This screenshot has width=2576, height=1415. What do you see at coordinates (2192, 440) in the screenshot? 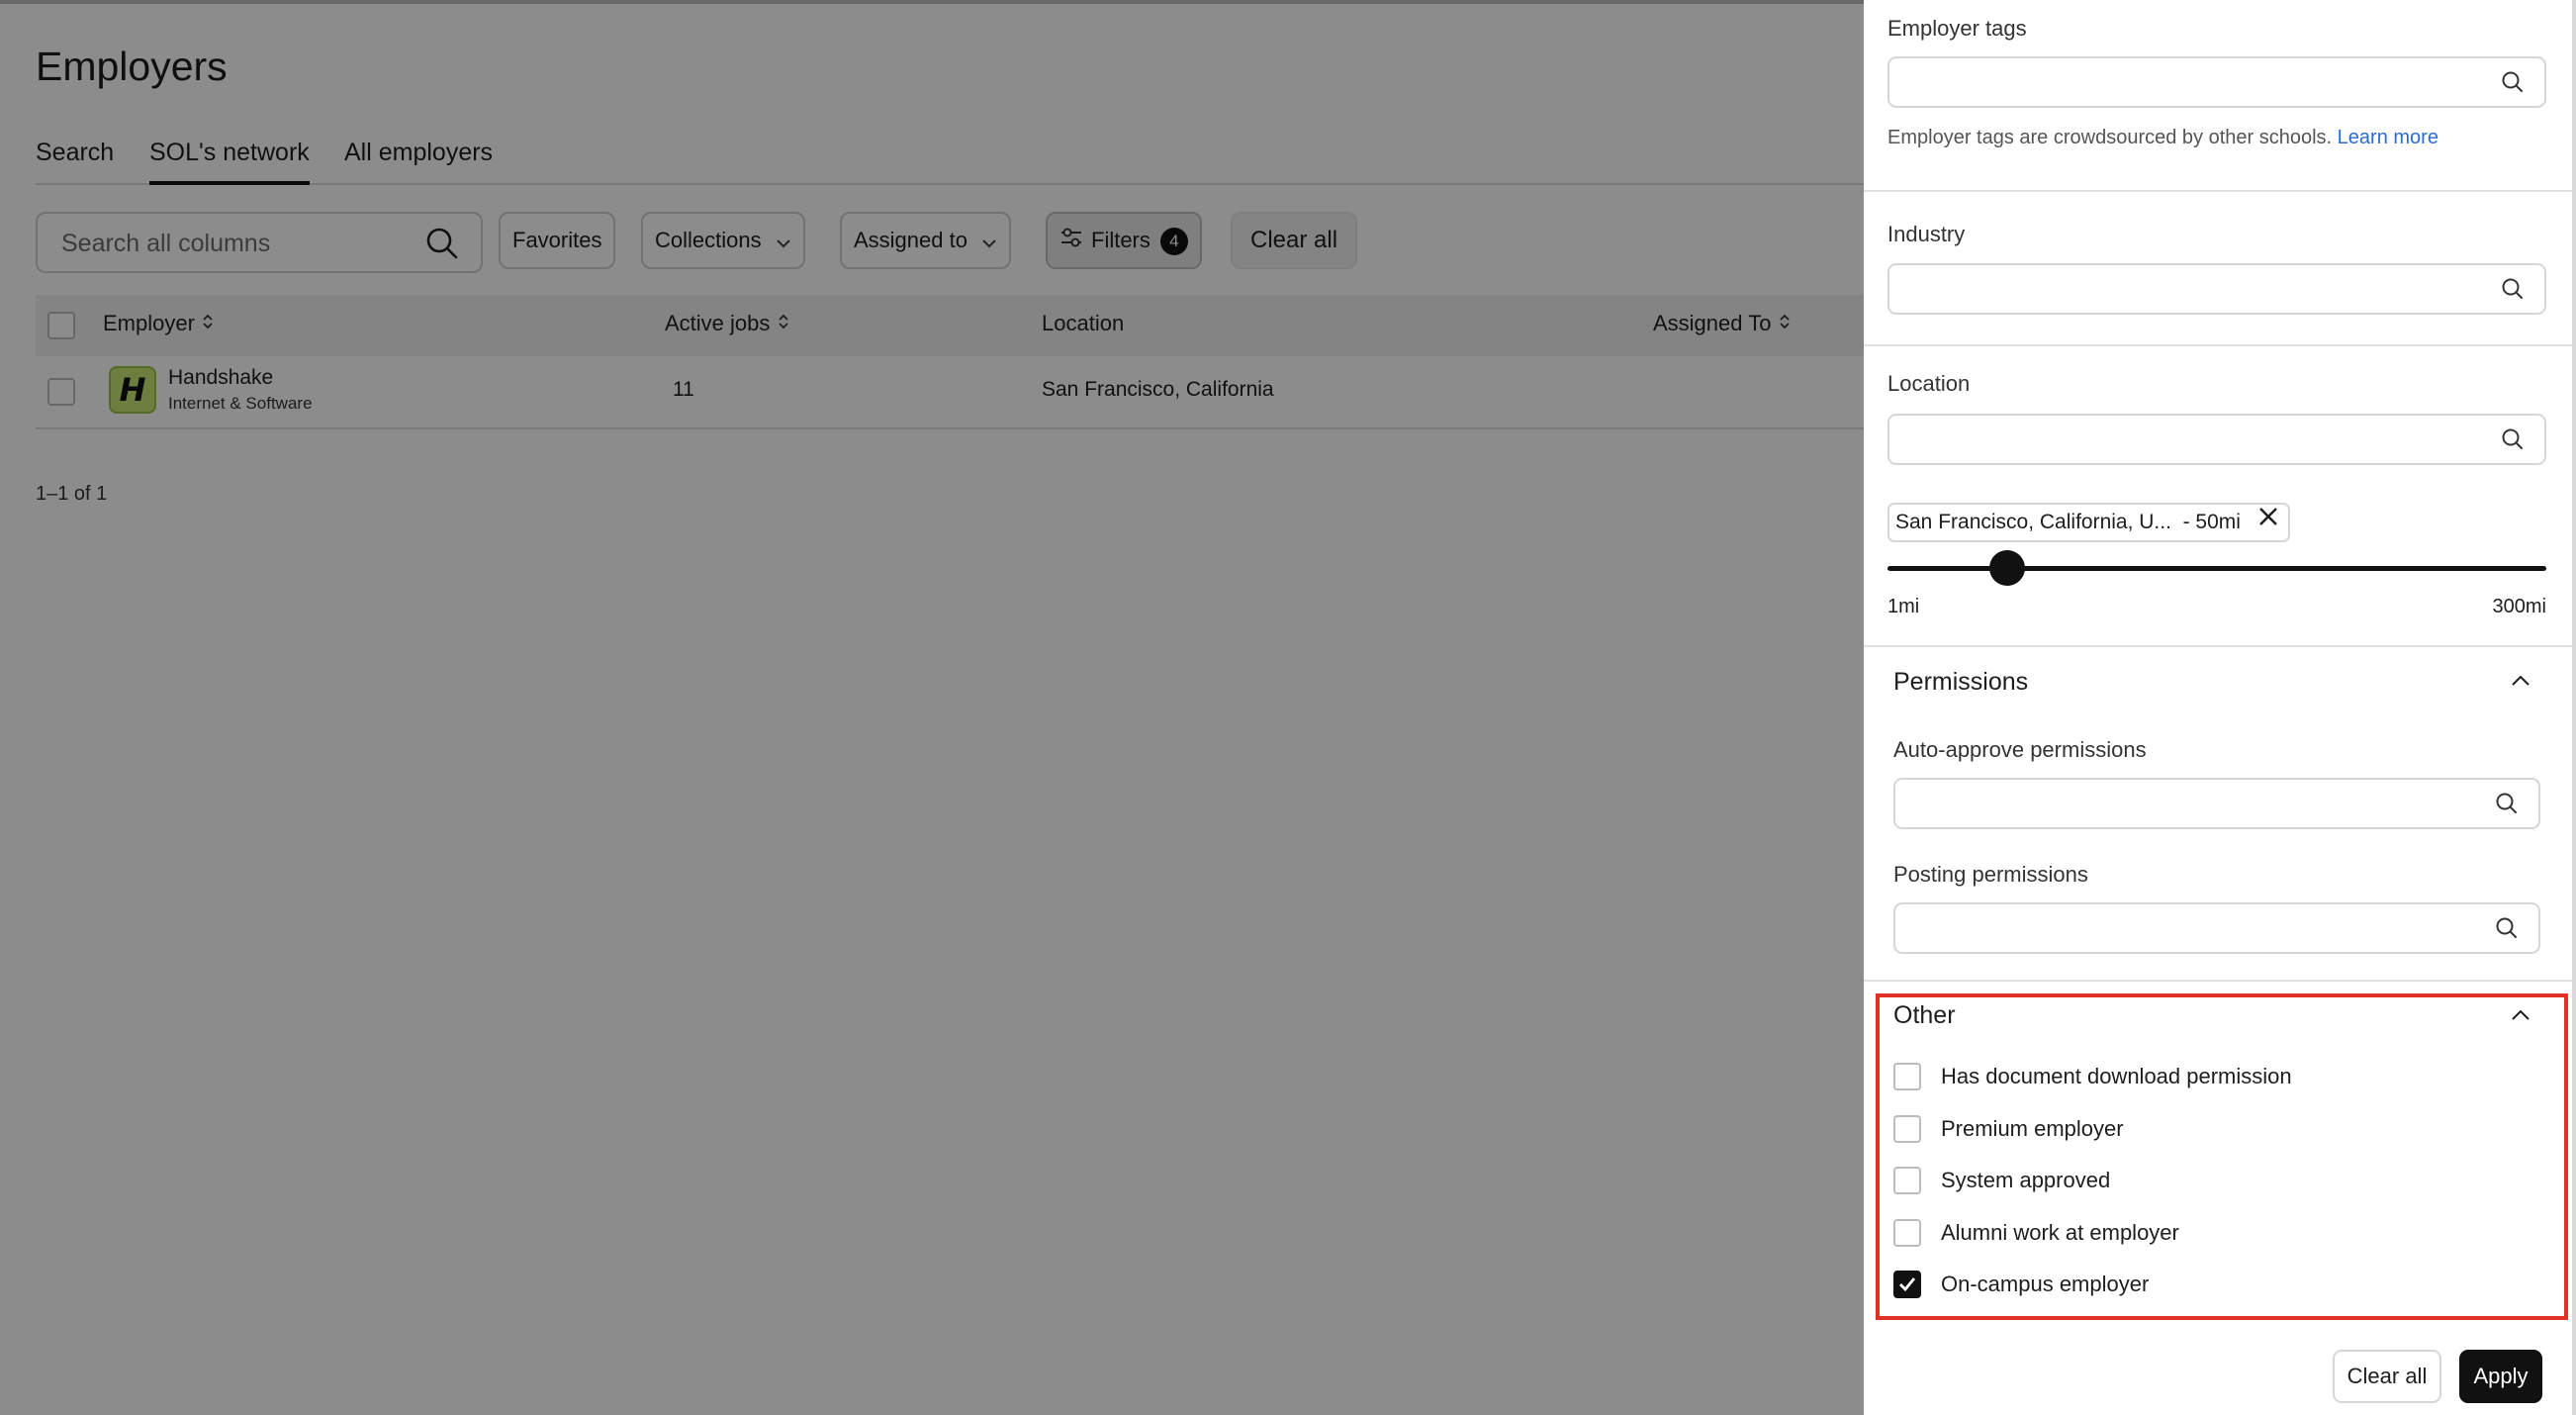
I see `location-input` at bounding box center [2192, 440].